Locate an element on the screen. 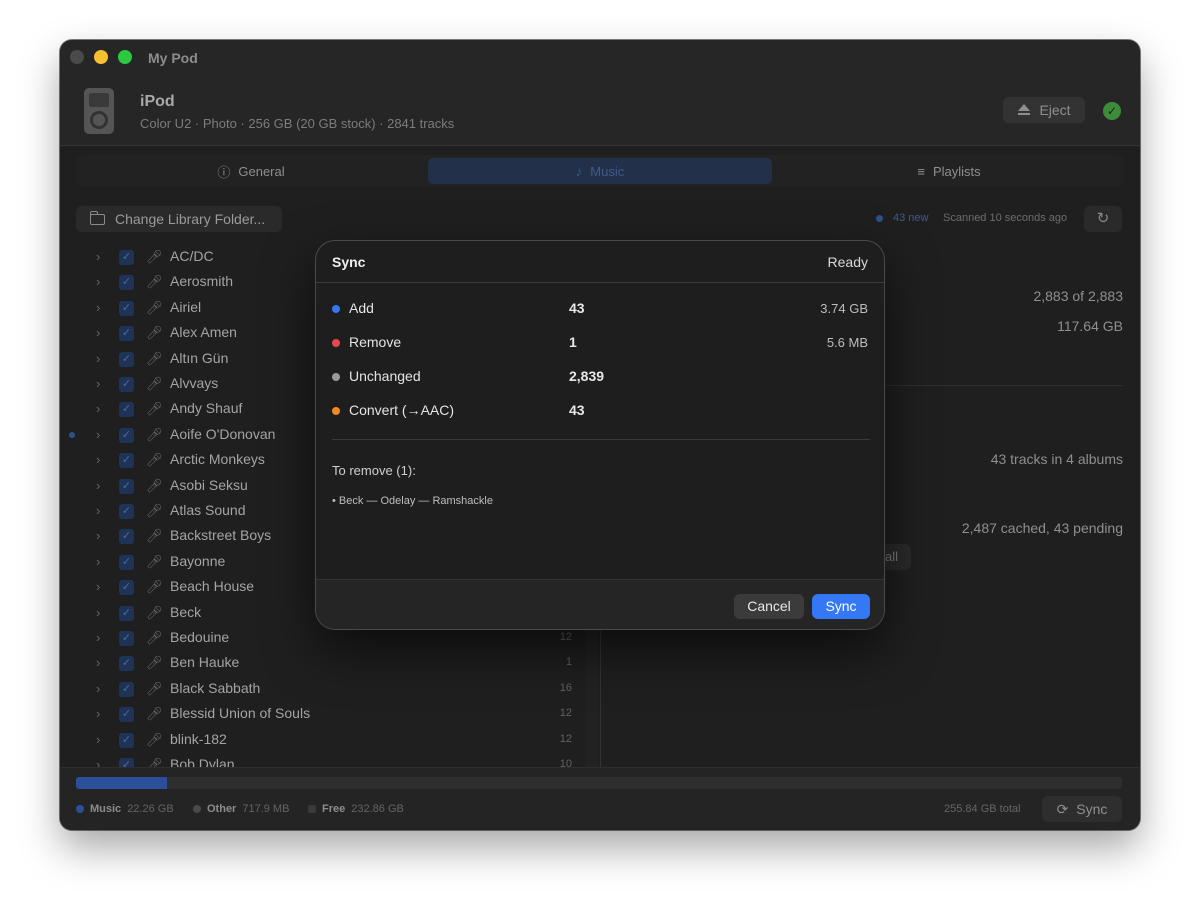  legend-value: 232.86 GB is located at coordinates (377, 809).